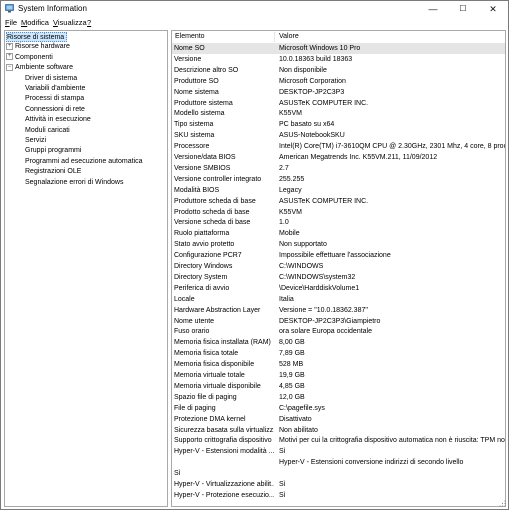  What do you see at coordinates (291, 365) in the screenshot?
I see `row-value: 528 MB` at bounding box center [291, 365].